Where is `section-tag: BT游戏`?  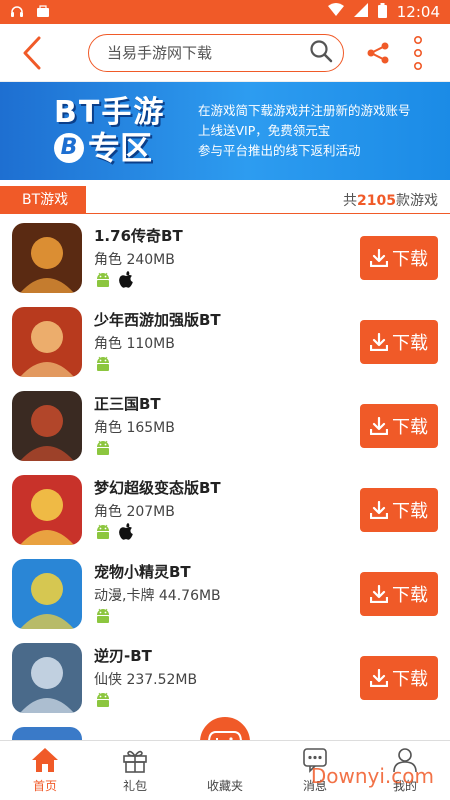
section-tag: BT游戏 is located at coordinates (43, 199).